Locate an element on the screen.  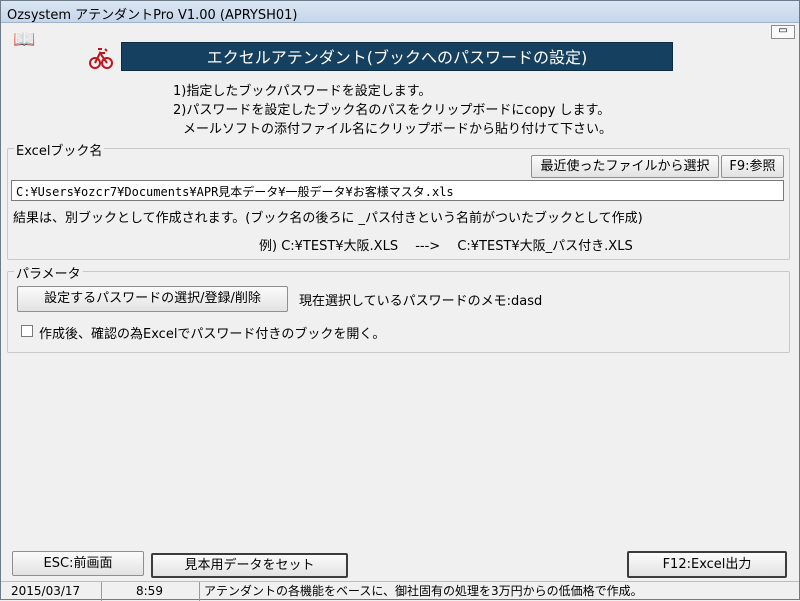
excel-export-button: F12:Excel出力 is located at coordinates (707, 564).